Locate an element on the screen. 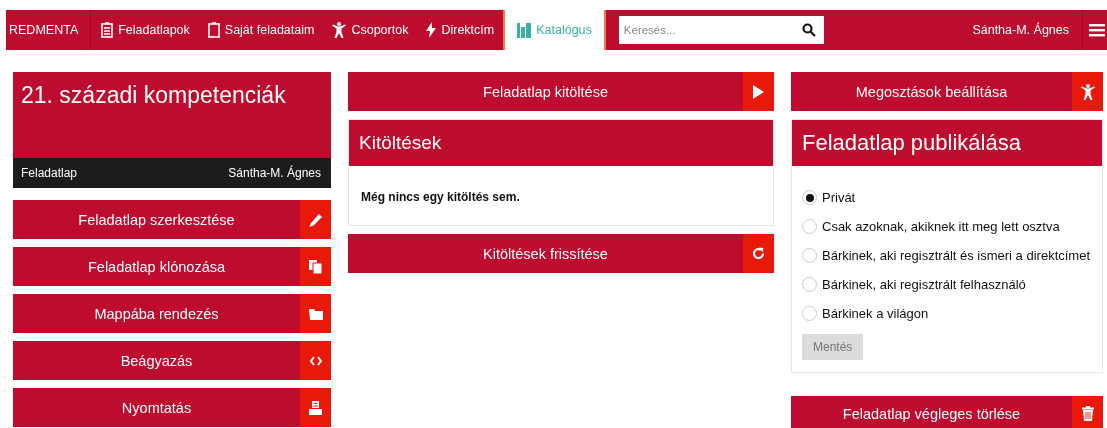 The height and width of the screenshot is (428, 1107). brand-logo: REDMENTA is located at coordinates (49, 30).